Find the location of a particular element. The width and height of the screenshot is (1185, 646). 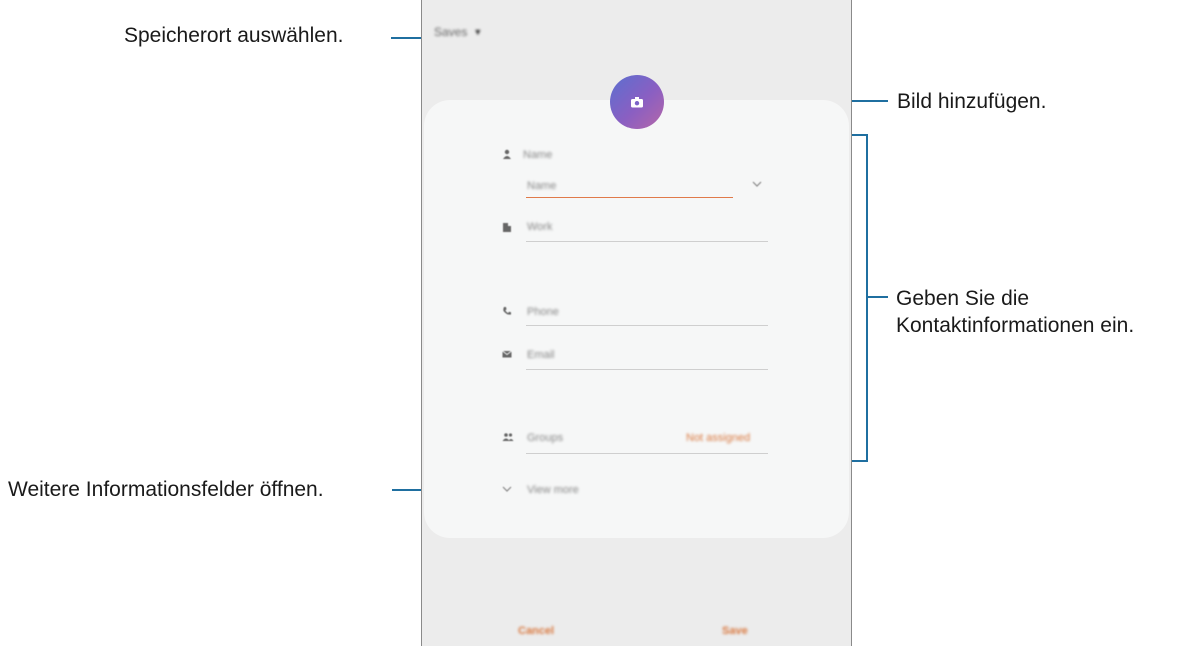

annotation-contact-info: Geben Sie die Kontaktinformationen ein. is located at coordinates (1015, 312).